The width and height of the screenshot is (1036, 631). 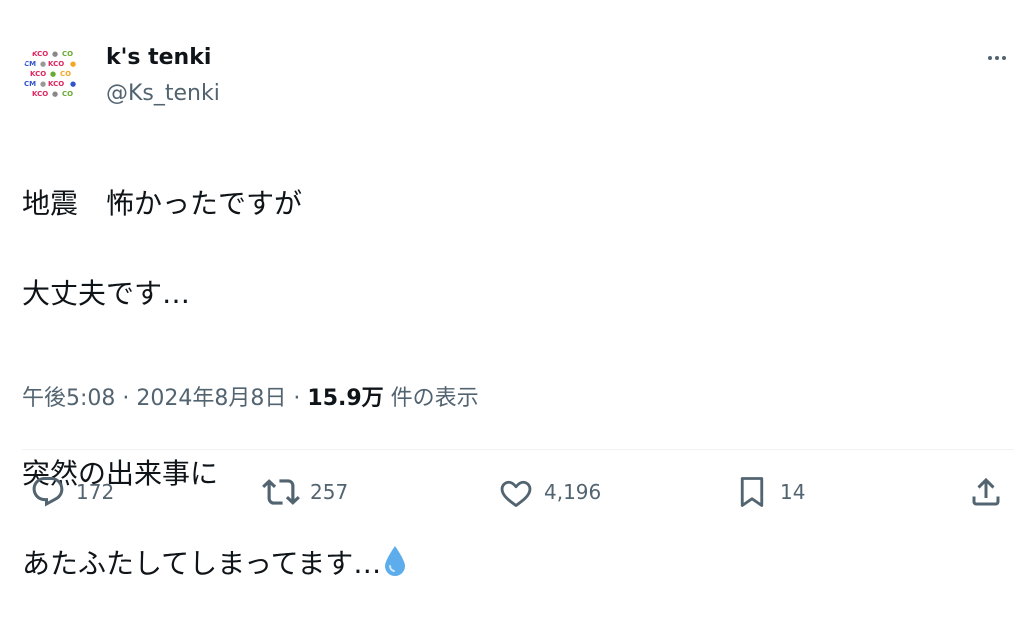 What do you see at coordinates (518, 449) in the screenshot?
I see `divider` at bounding box center [518, 449].